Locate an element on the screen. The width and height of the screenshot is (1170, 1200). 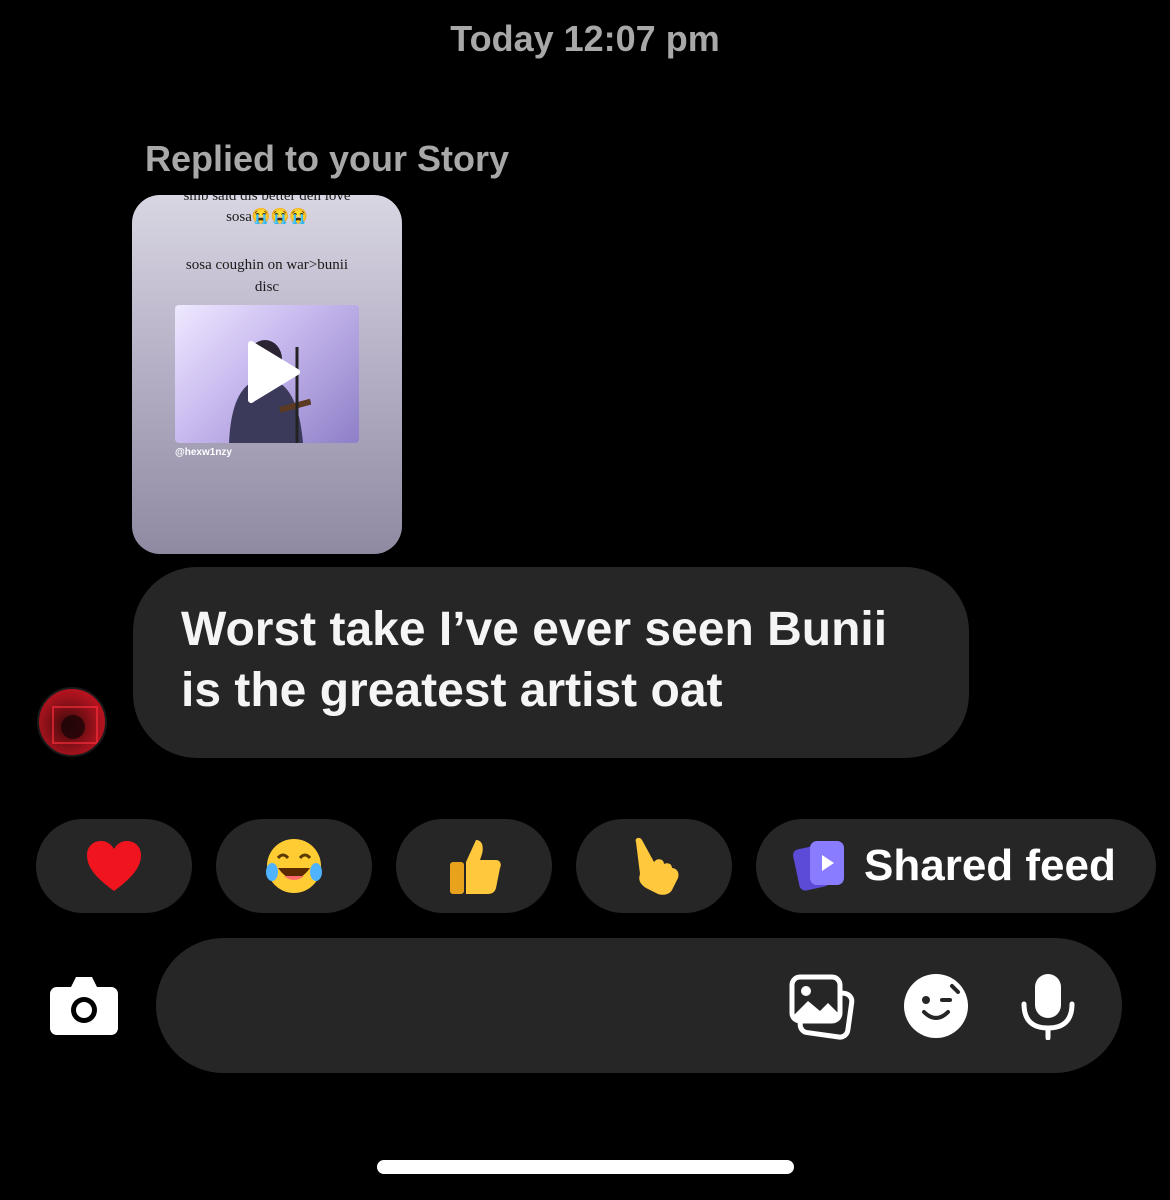
sender-avatar is located at coordinates (72, 722).